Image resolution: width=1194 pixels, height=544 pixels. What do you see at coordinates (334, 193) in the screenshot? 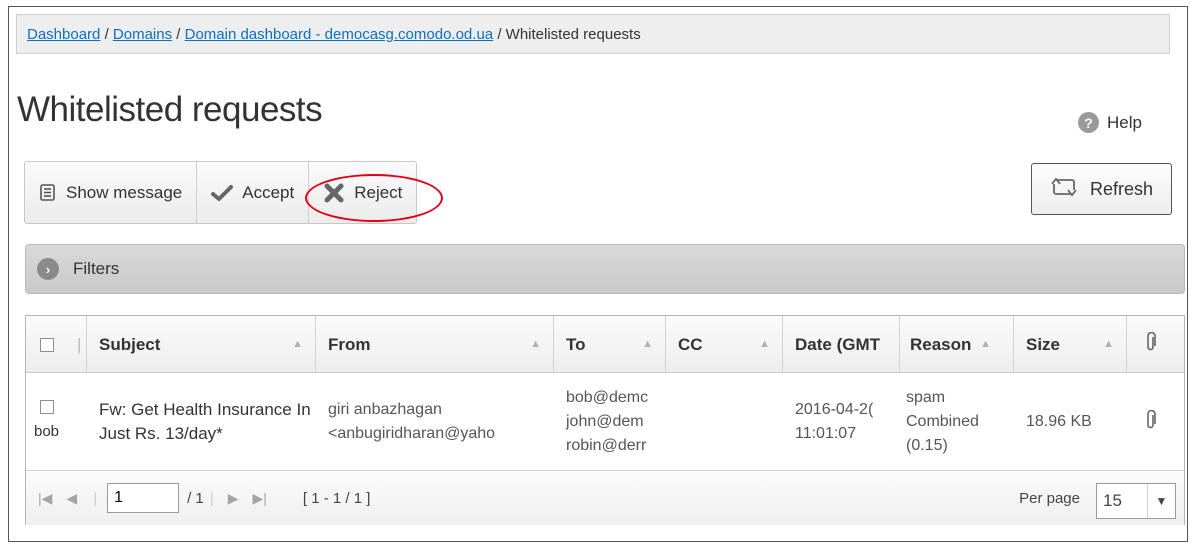
I see `reject-x-icon` at bounding box center [334, 193].